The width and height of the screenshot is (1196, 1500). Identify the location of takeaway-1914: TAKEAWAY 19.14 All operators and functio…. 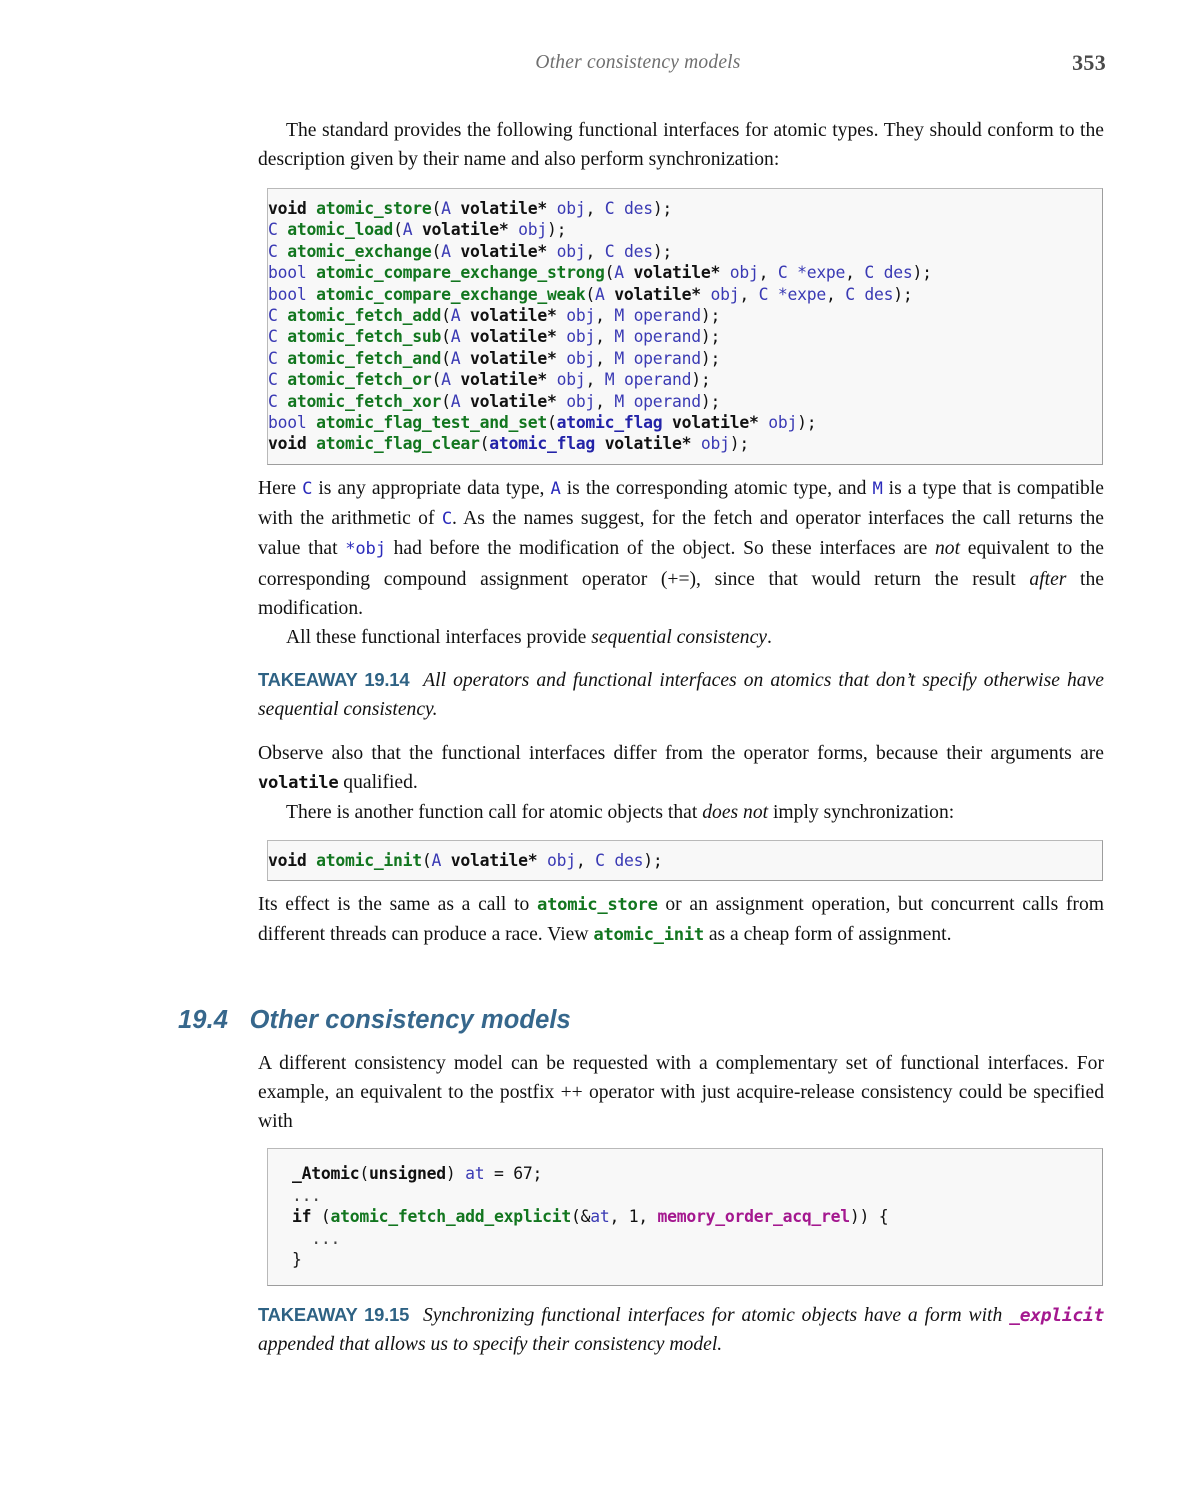
(681, 694).